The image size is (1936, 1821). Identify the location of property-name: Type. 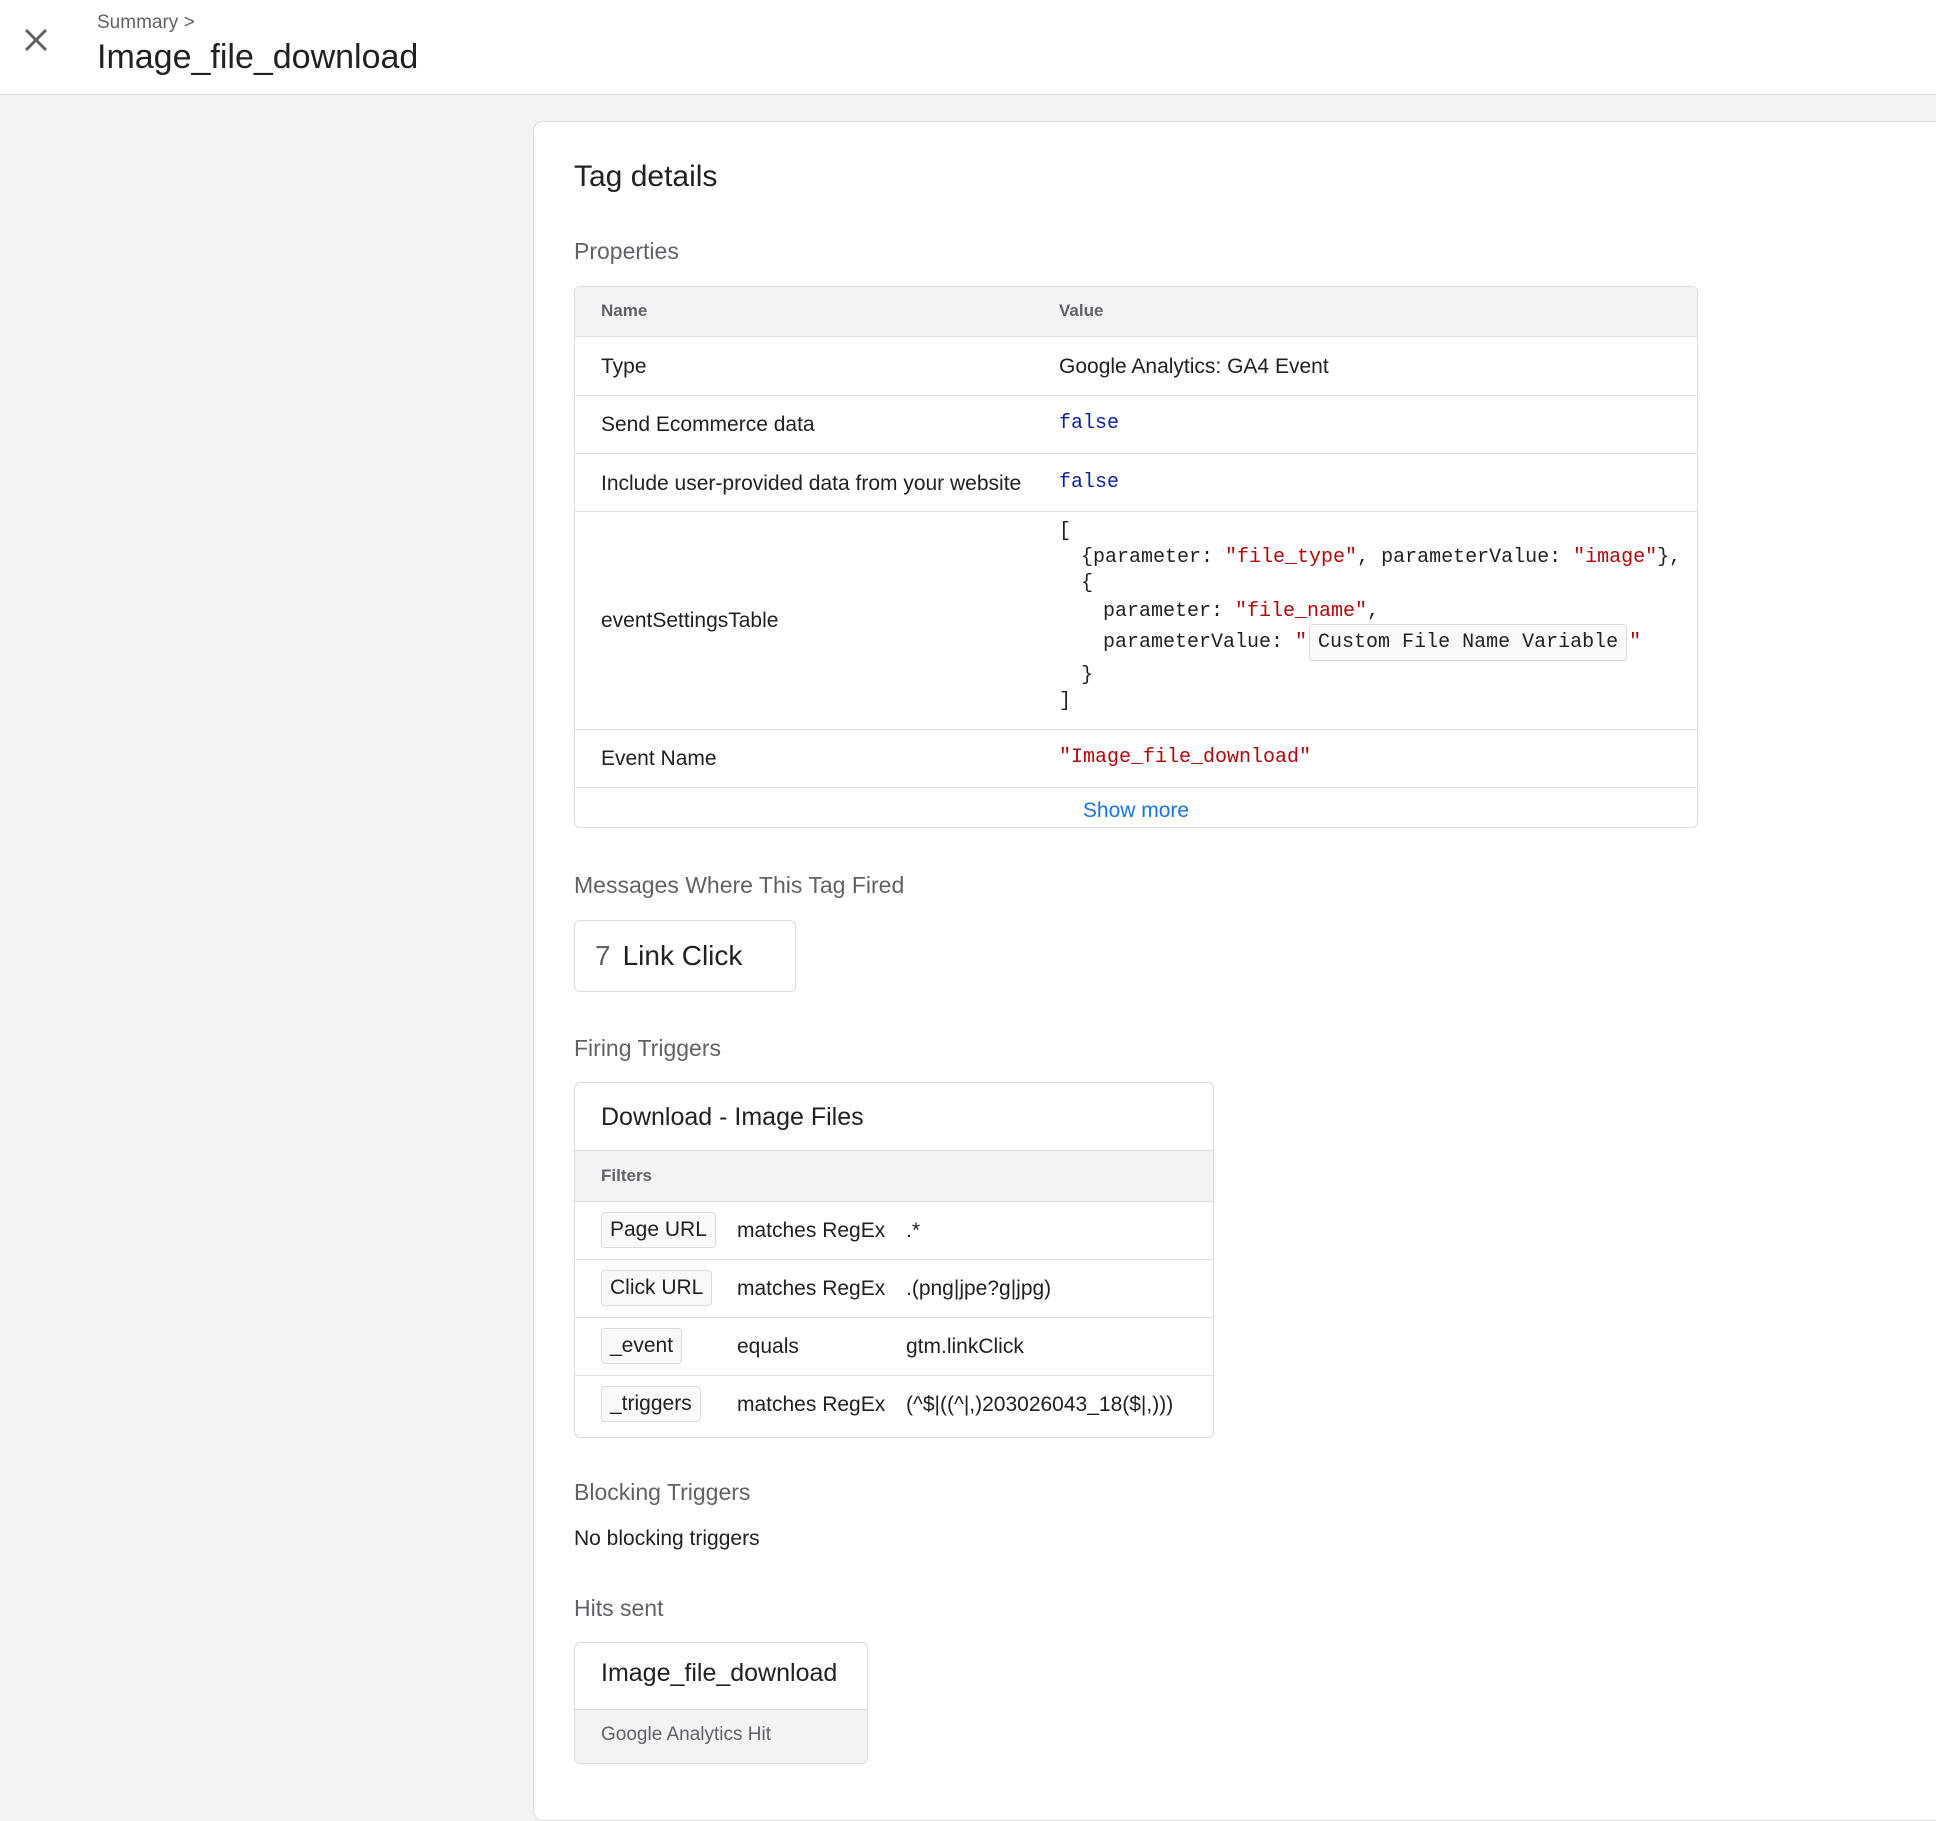
(624, 366).